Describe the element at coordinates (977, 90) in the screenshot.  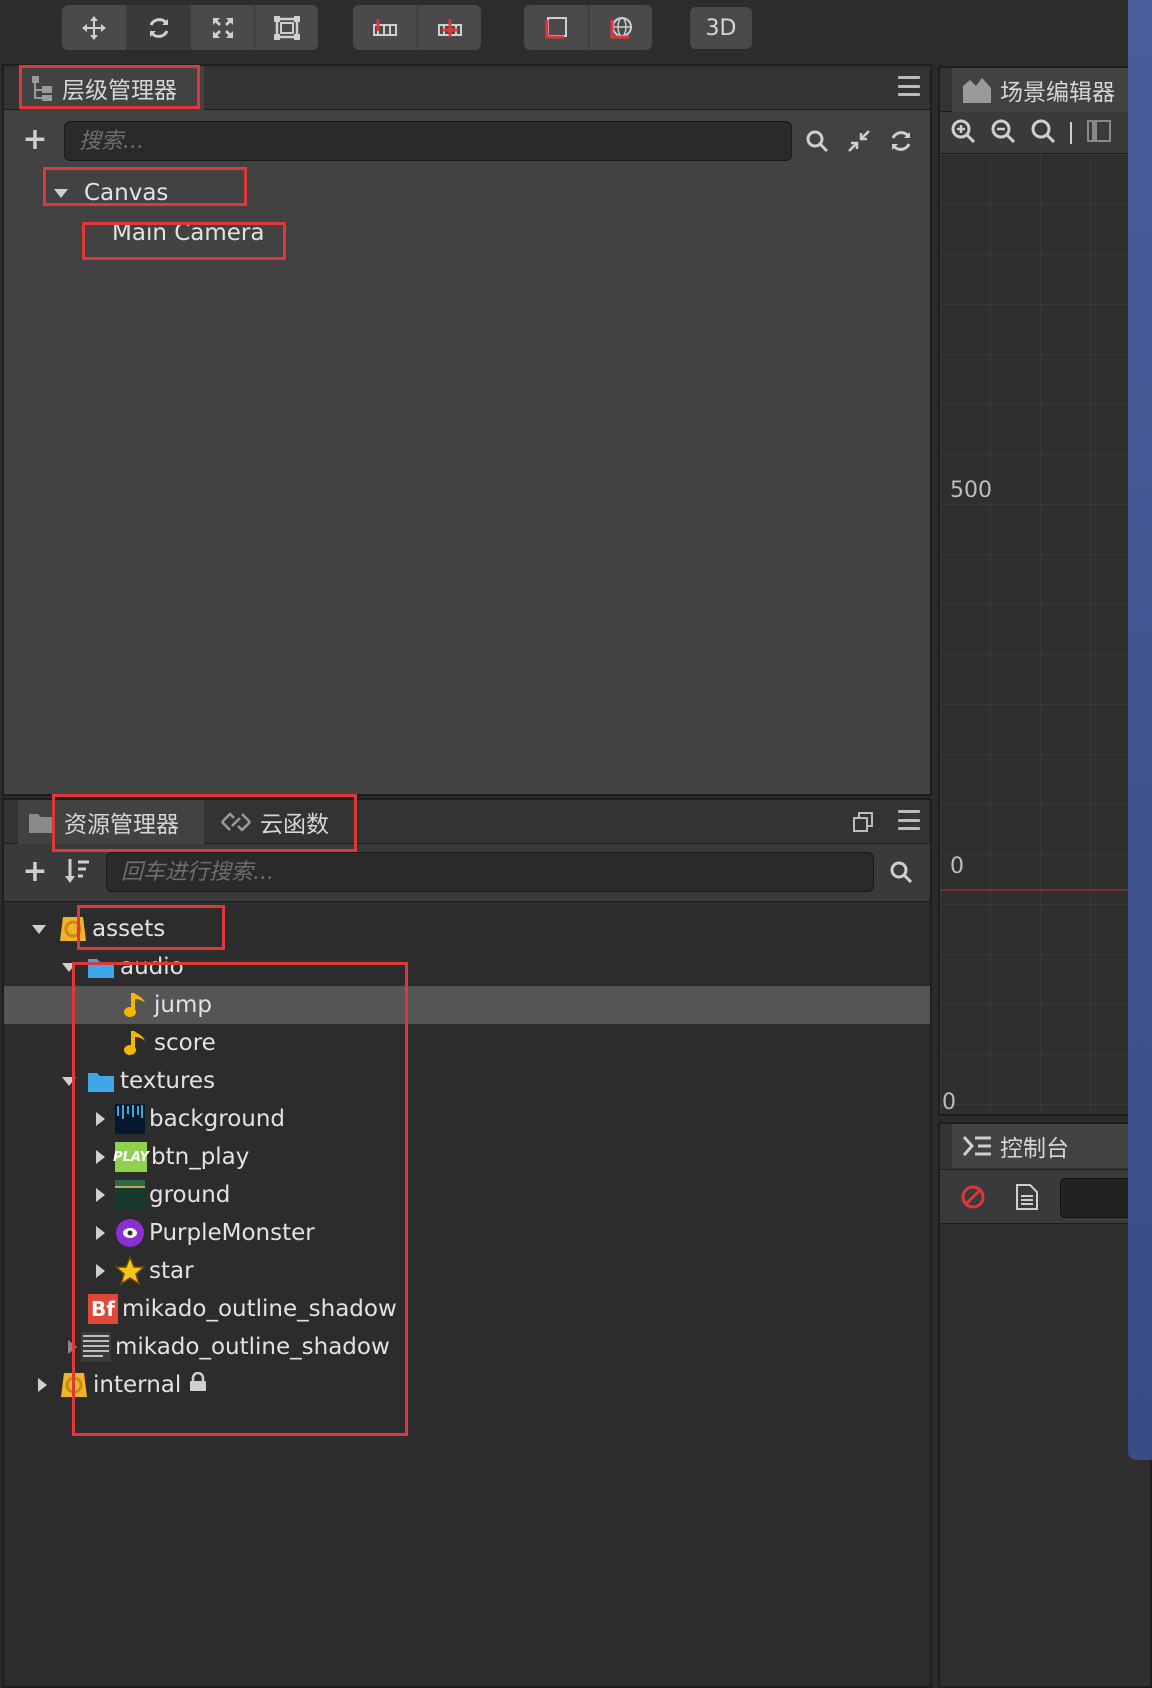
I see `scene-icon` at that location.